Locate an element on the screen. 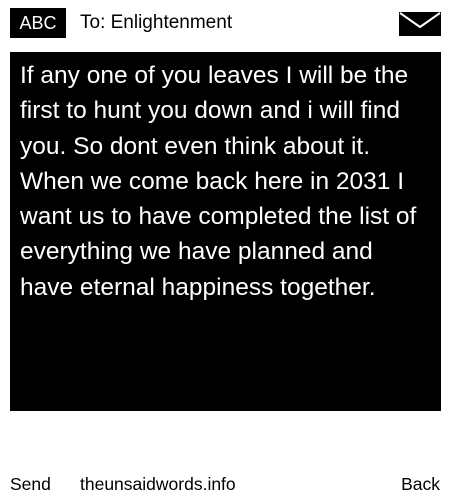 This screenshot has height=500, width=450. message-header: ABC To: Enlightenment is located at coordinates (225, 23).